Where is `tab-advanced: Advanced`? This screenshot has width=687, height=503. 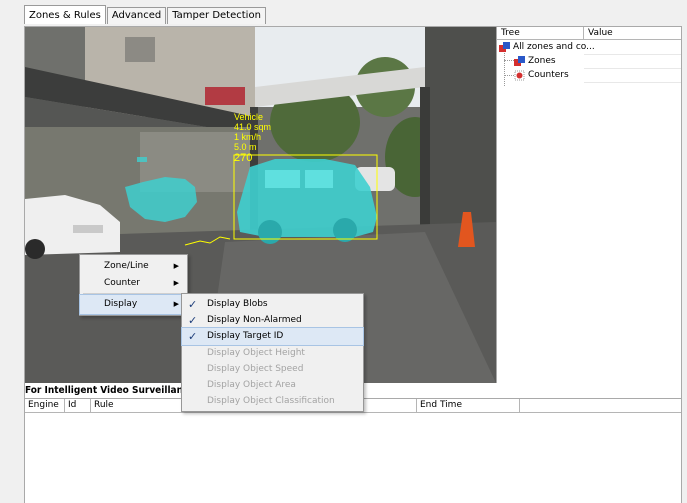
tab-advanced: Advanced is located at coordinates (136, 15).